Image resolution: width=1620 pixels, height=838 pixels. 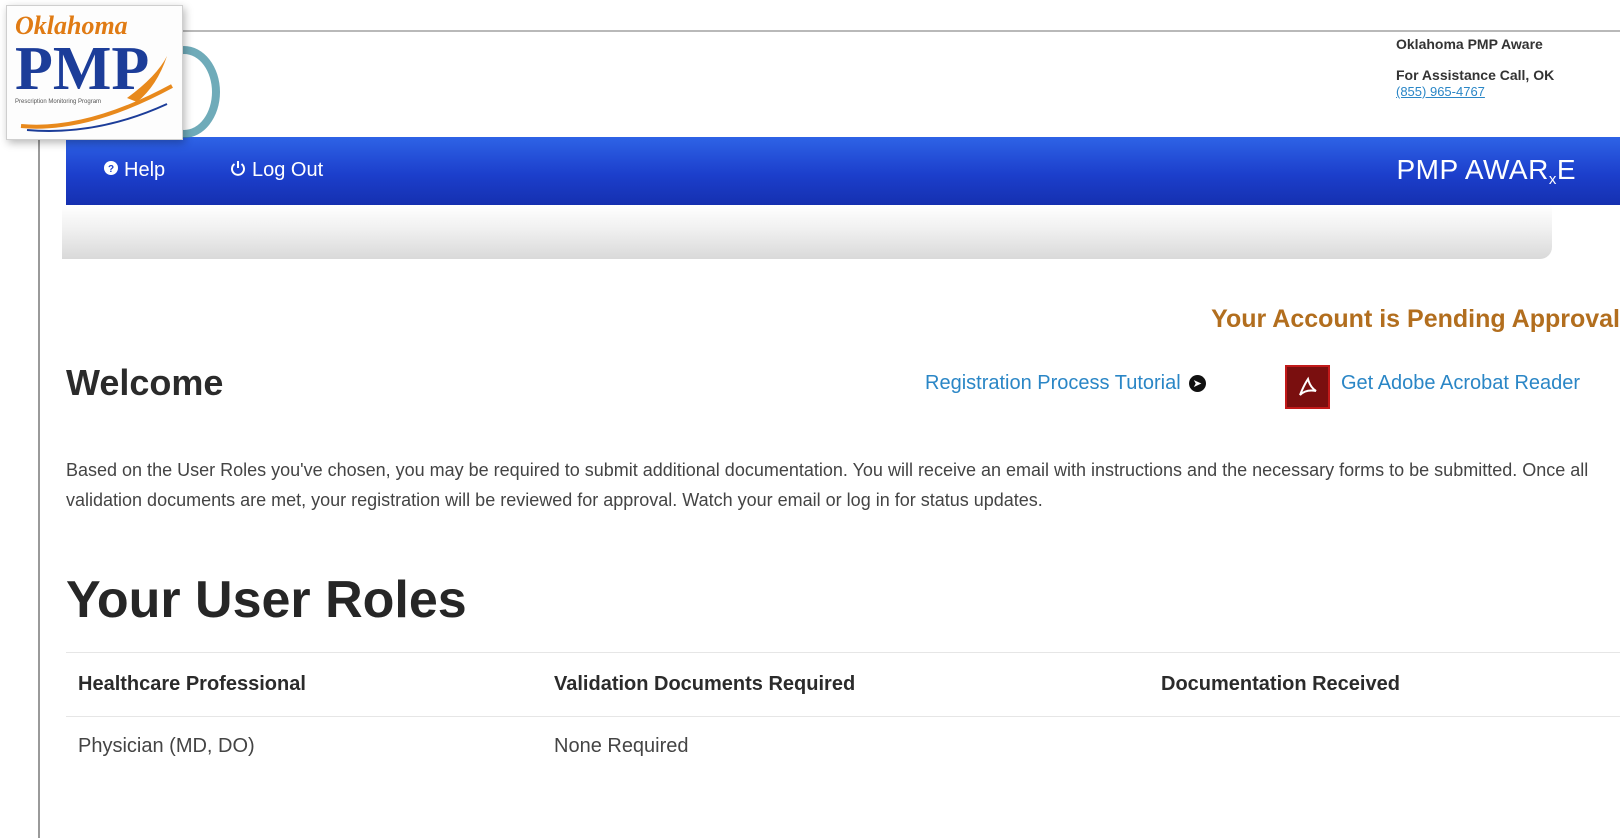 I want to click on welcome-heading: Welcome, so click(x=145, y=382).